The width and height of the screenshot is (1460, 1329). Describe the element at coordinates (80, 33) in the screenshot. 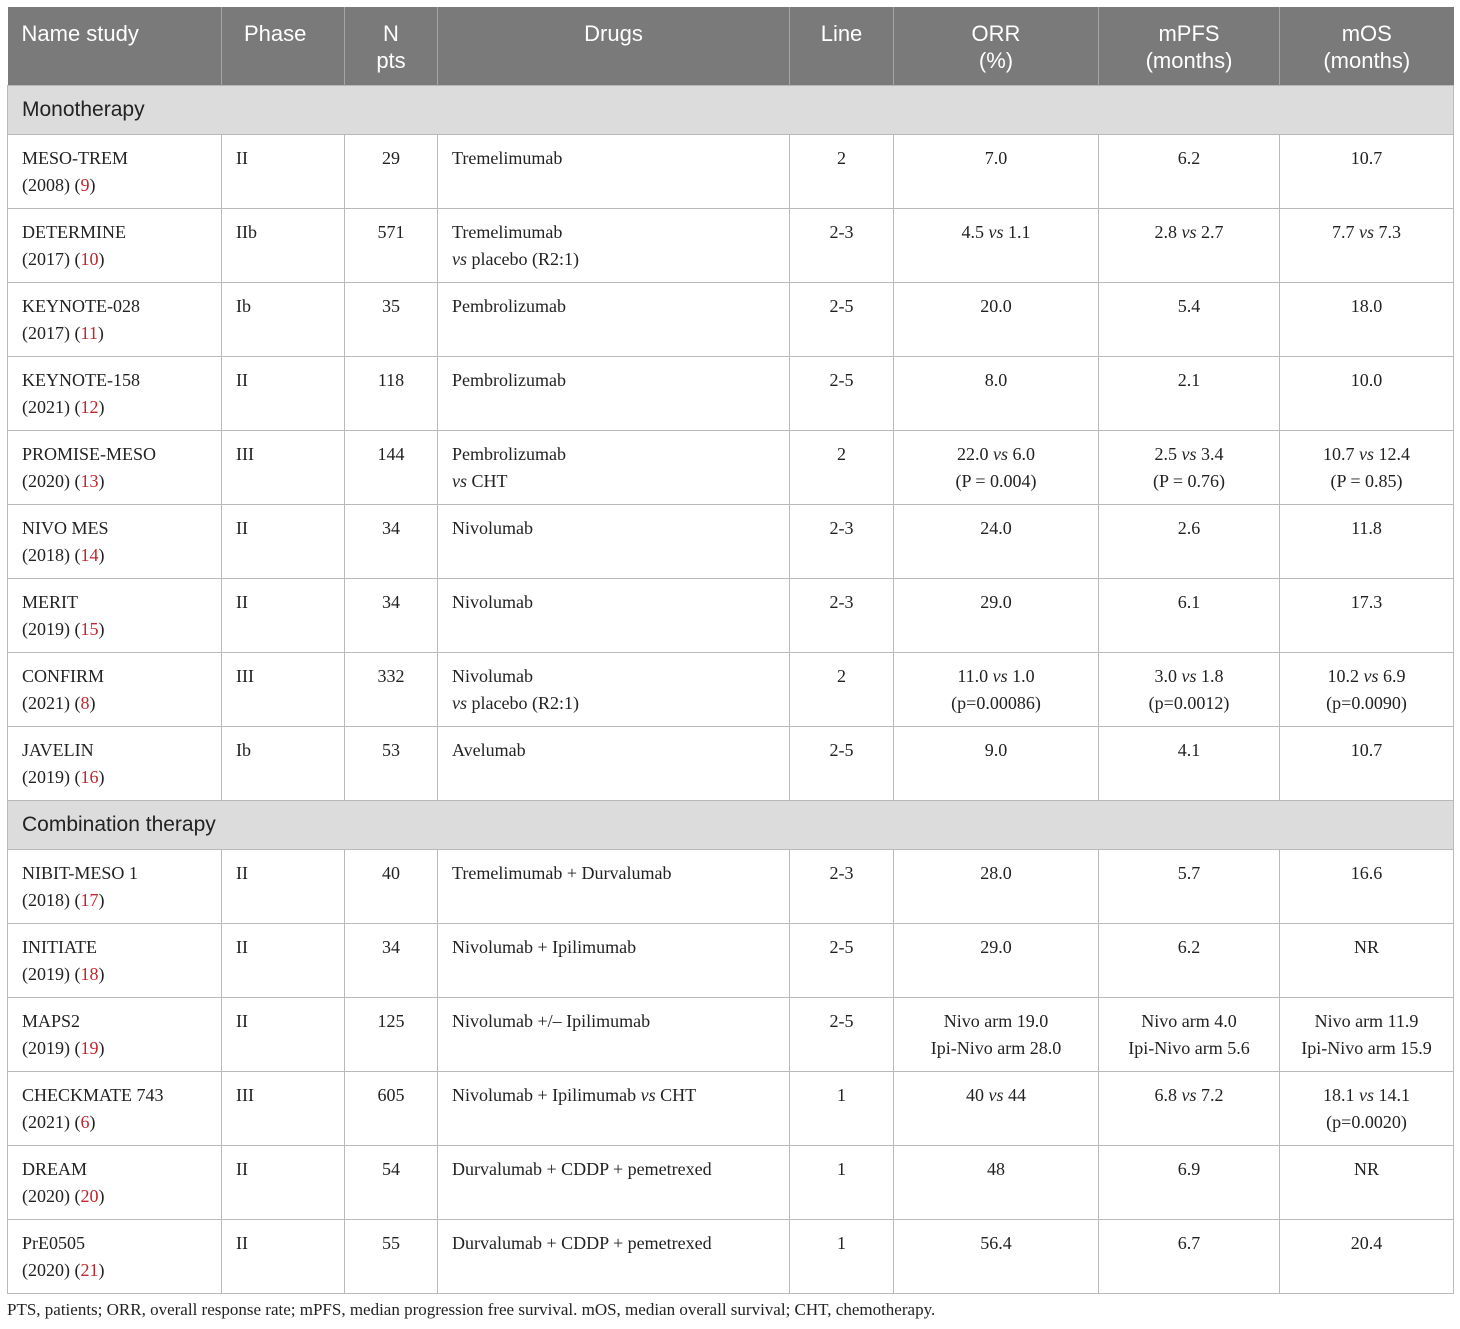

I see `column-header-line: Name study` at that location.